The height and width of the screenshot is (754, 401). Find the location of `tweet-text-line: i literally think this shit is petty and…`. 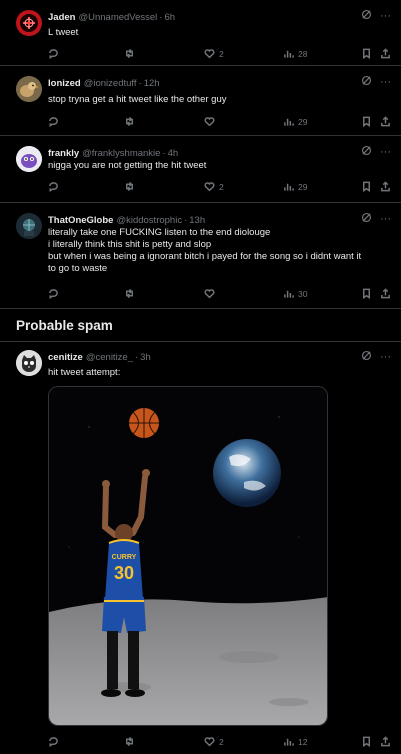

tweet-text-line: i literally think this shit is petty and… is located at coordinates (130, 244).